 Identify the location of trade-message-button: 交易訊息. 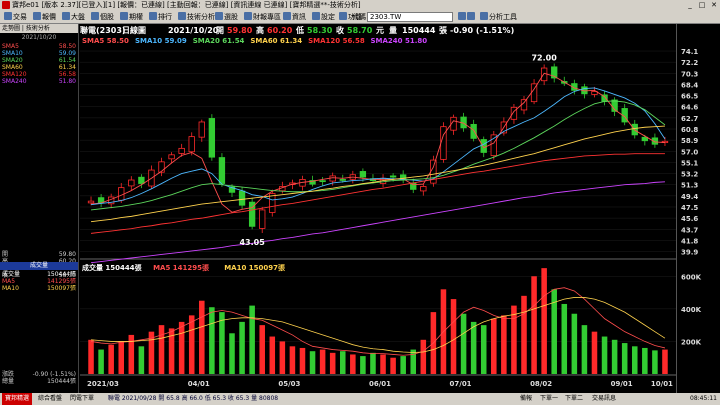
(604, 399).